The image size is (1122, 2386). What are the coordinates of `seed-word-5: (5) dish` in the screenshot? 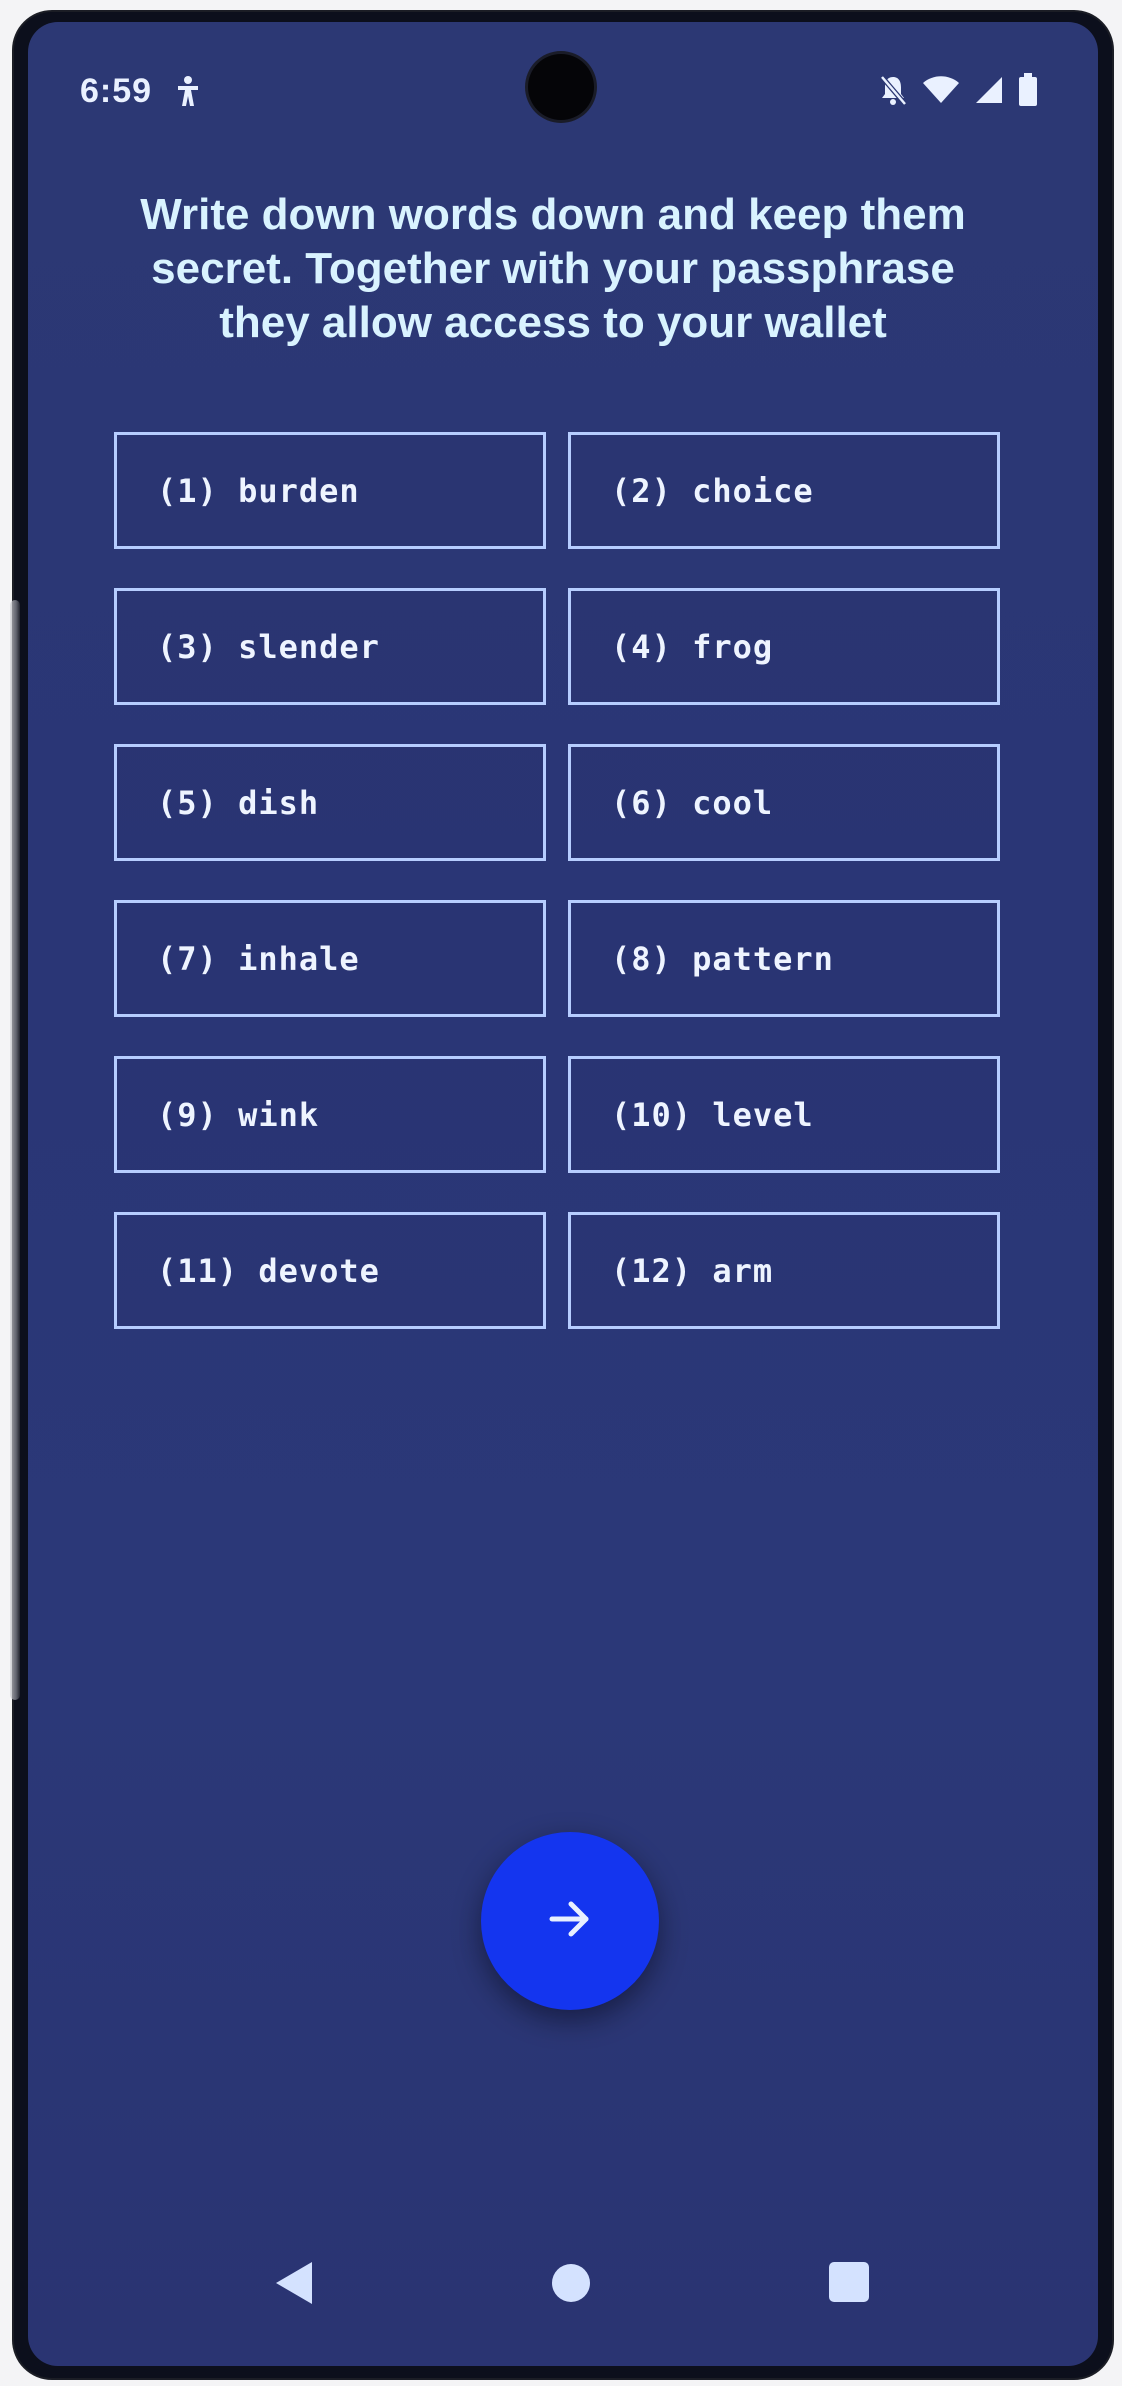 It's located at (330, 802).